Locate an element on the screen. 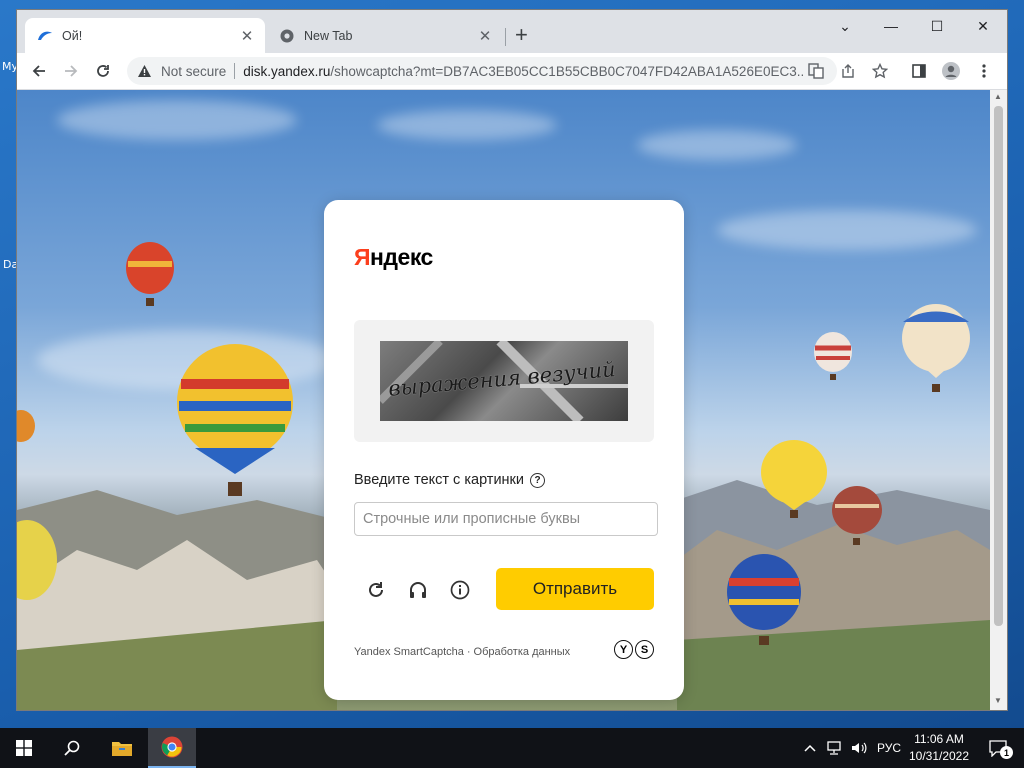 This screenshot has height=768, width=1024. address-divider is located at coordinates (235, 71).